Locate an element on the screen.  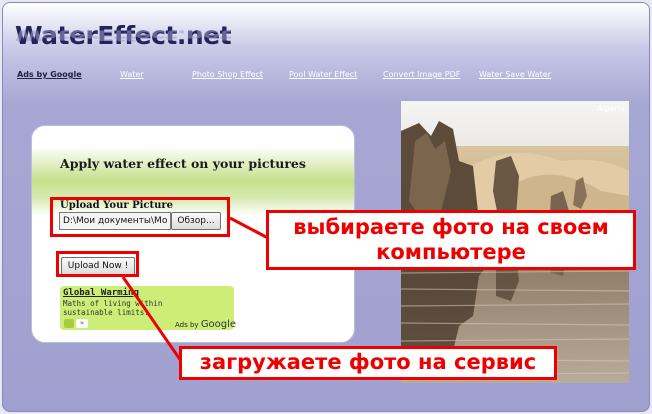
highlight-upload-field is located at coordinates (140, 217).